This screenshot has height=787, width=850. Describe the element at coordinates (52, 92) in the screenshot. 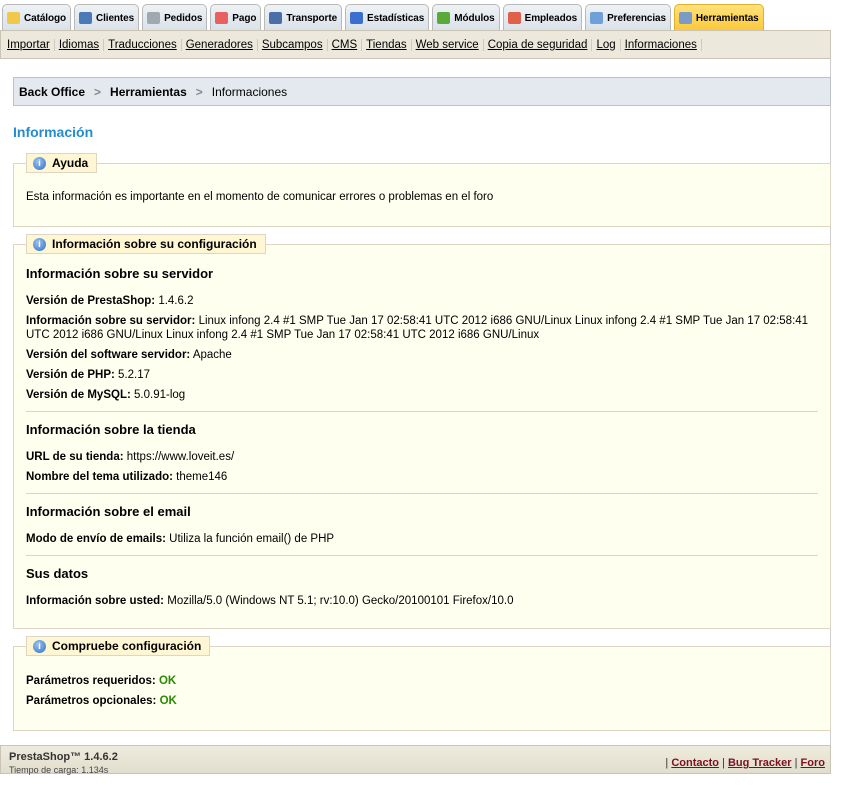

I see `breadcrumb-back-office: Back Office` at that location.